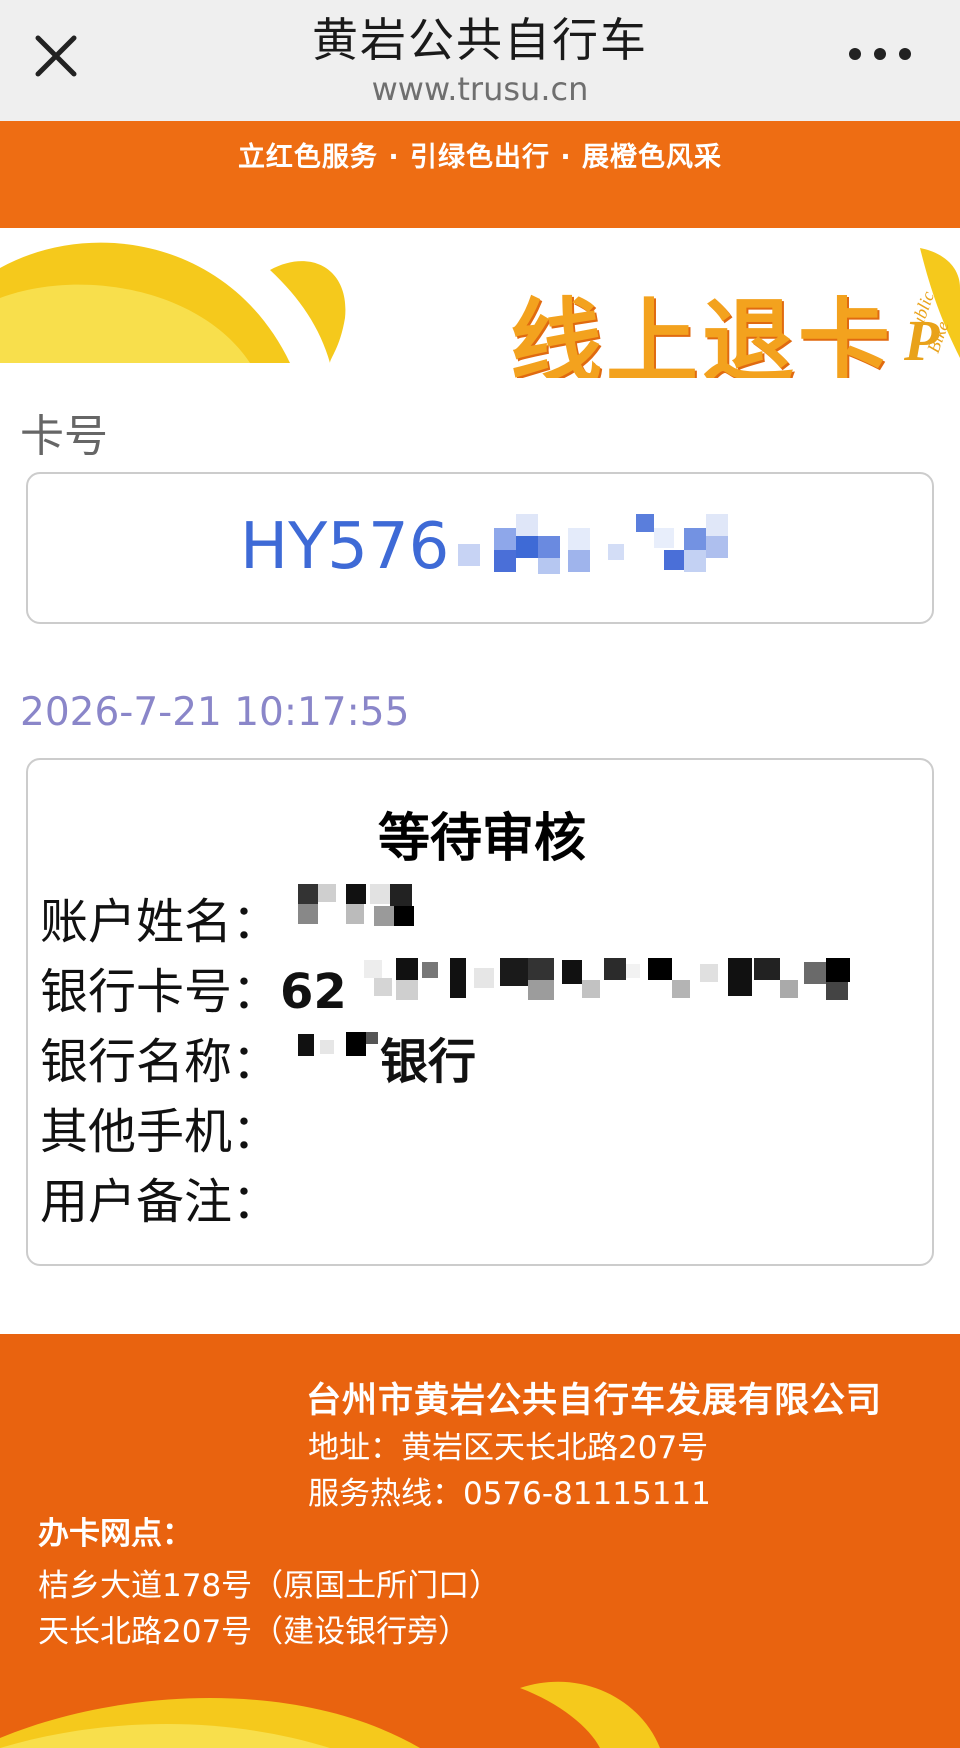 This screenshot has height=1748, width=960. I want to click on nav-bar: 黄岩公共自行车 www.trusu.cn, so click(480, 60).